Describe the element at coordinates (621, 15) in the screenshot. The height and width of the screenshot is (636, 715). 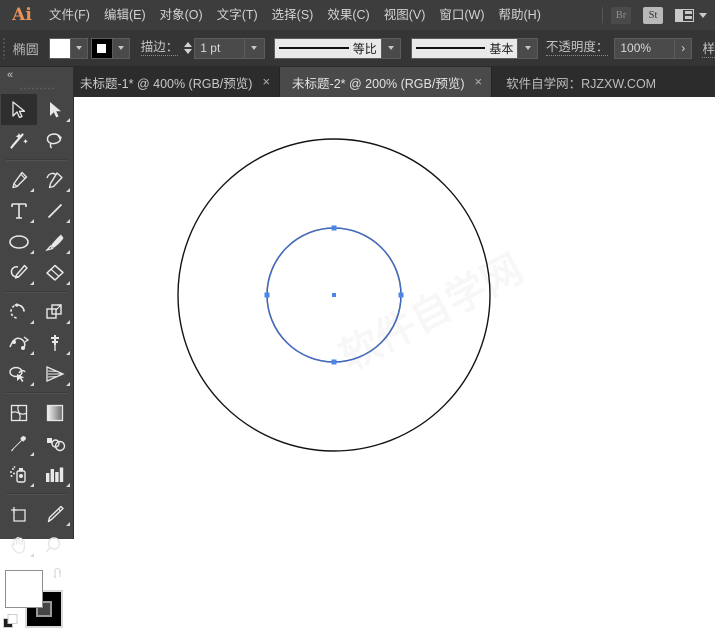
I see `bridge-button: Br` at that location.